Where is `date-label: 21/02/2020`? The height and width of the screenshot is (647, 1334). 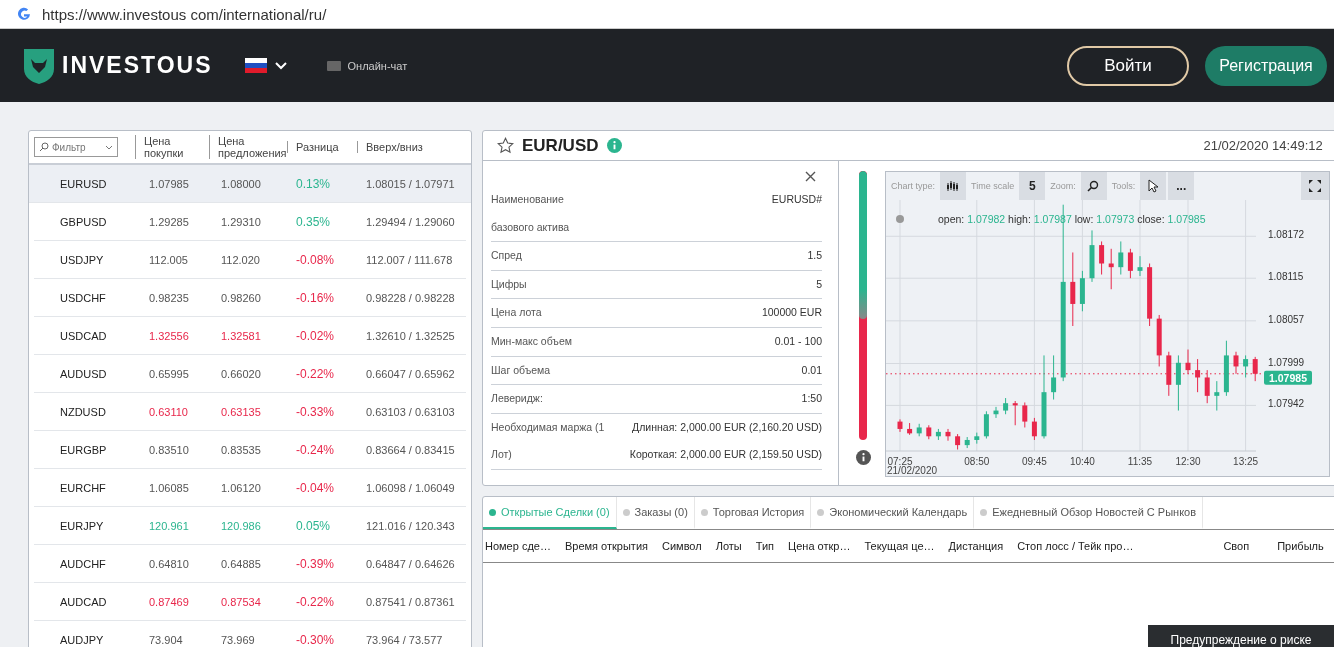
date-label: 21/02/2020 is located at coordinates (912, 470).